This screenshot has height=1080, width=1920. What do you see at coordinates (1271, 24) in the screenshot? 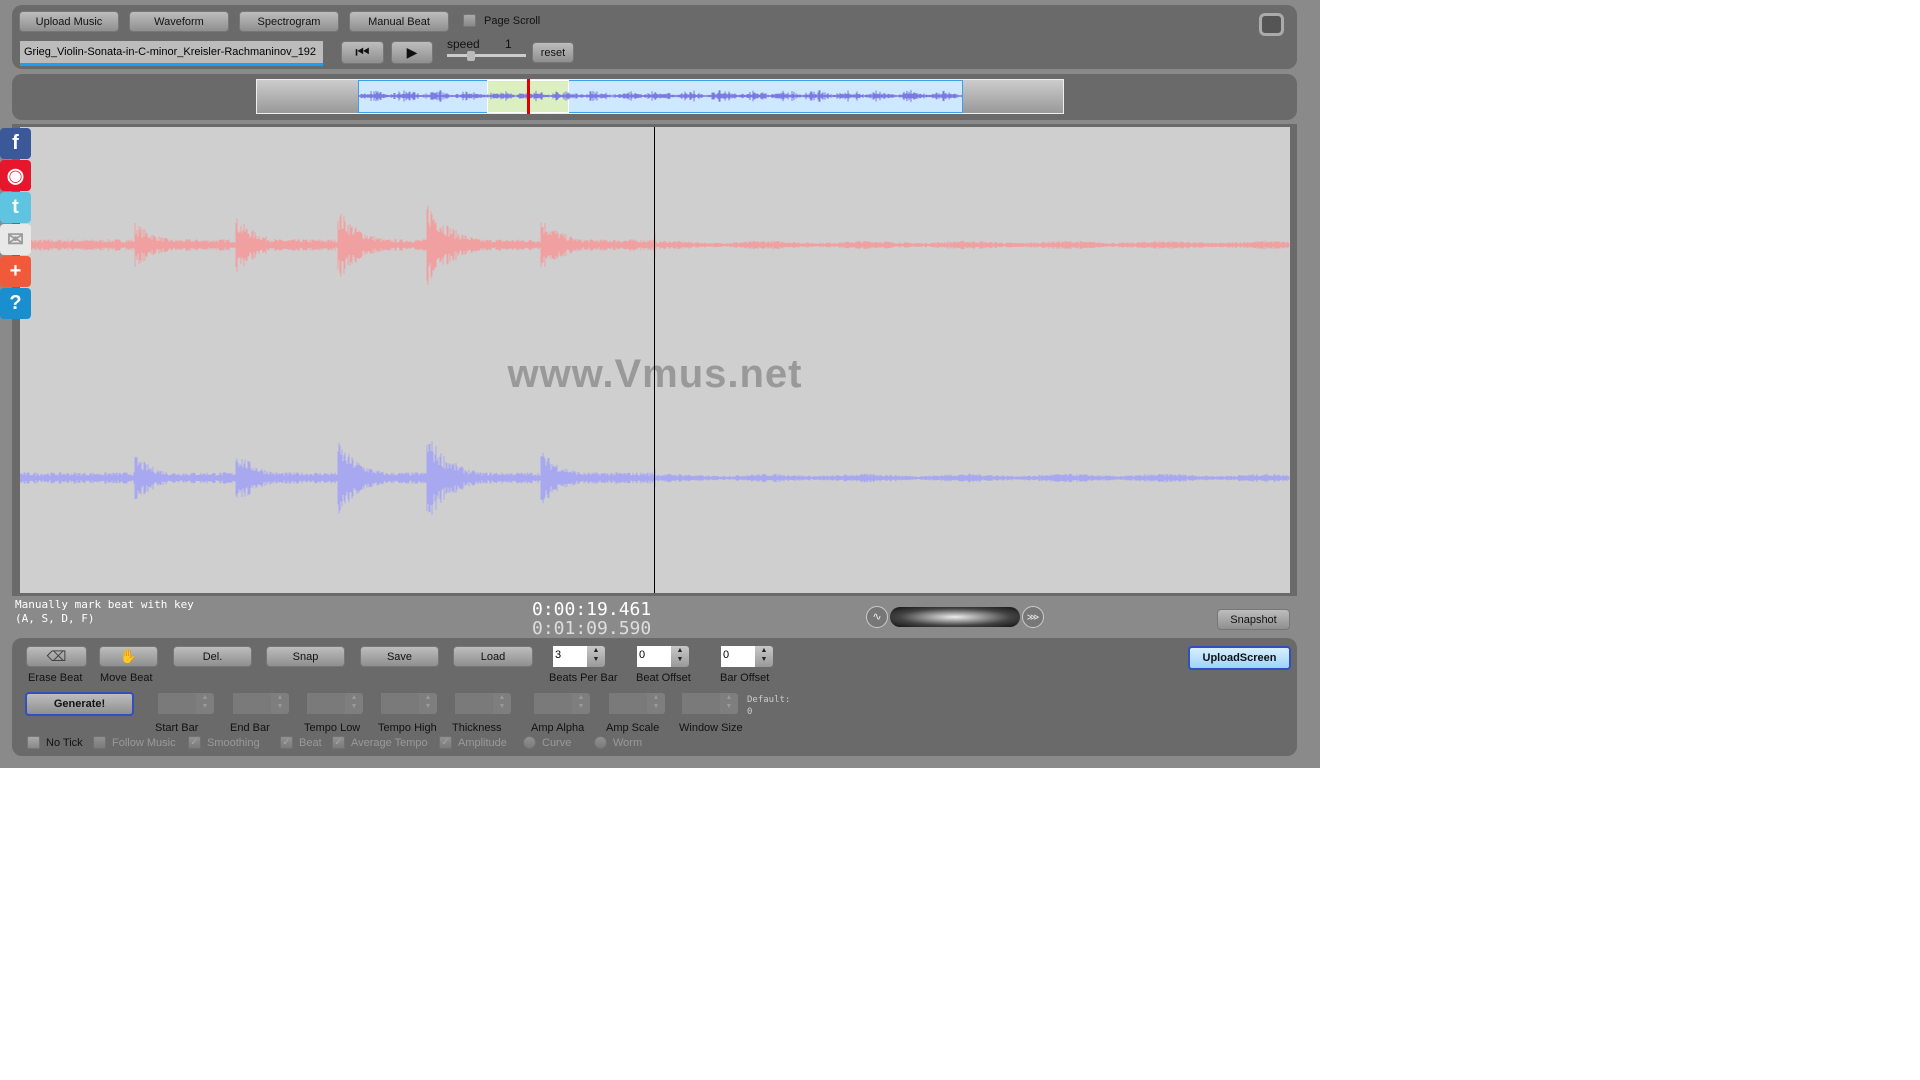
I see `fullscreen-icon` at bounding box center [1271, 24].